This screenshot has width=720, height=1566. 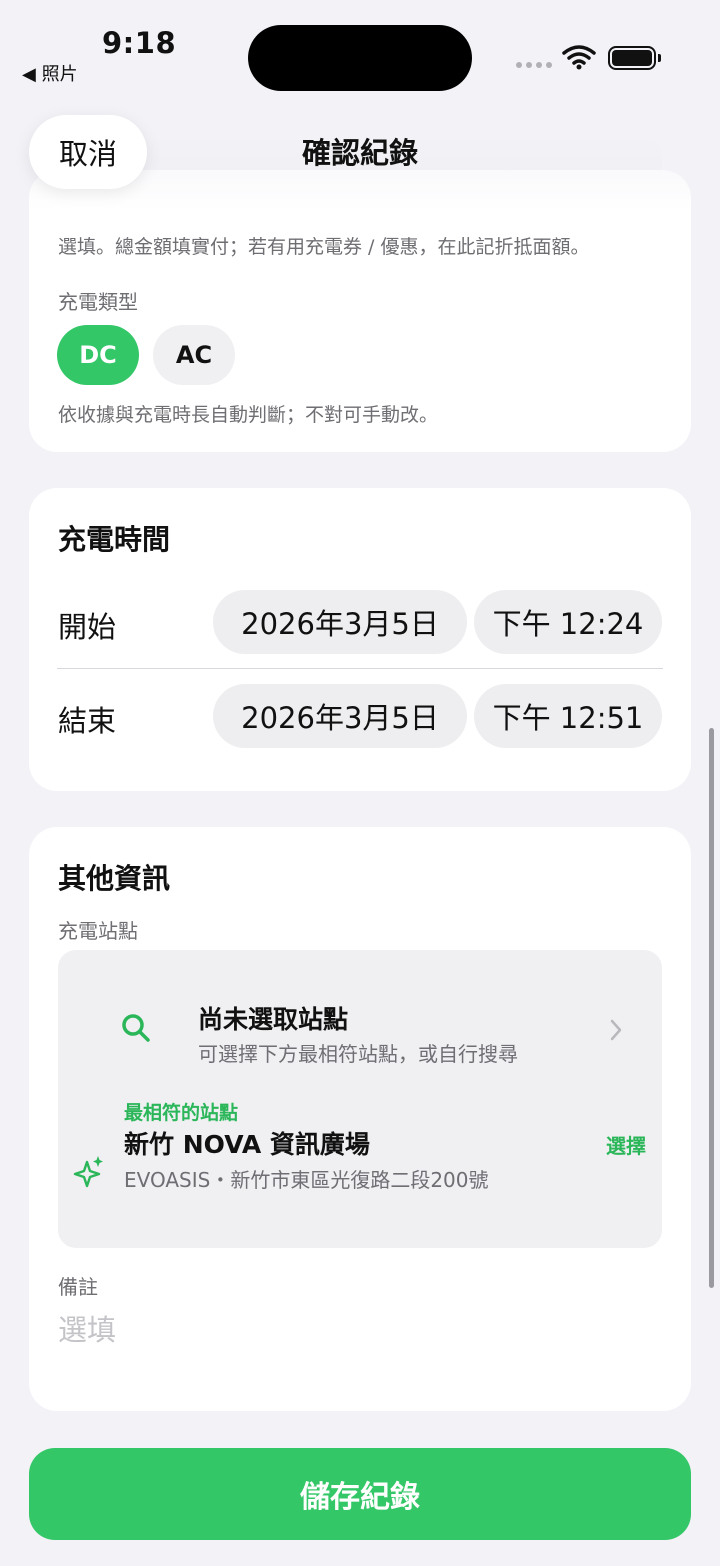 I want to click on save-record-button: 儲存紀錄, so click(x=360, y=1494).